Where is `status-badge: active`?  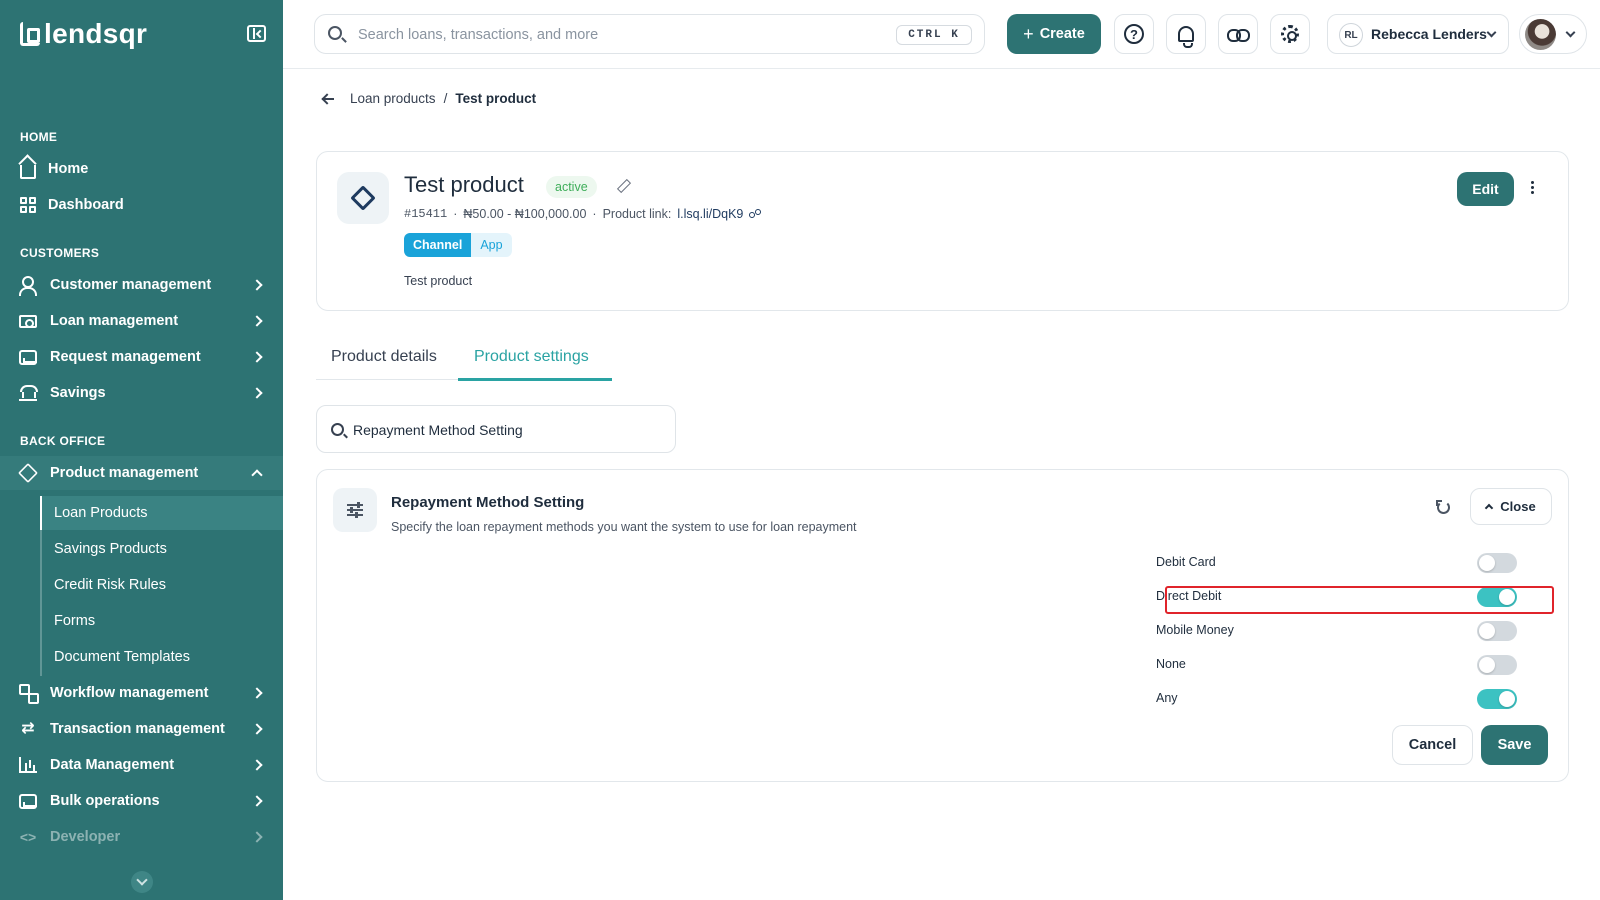 status-badge: active is located at coordinates (571, 187).